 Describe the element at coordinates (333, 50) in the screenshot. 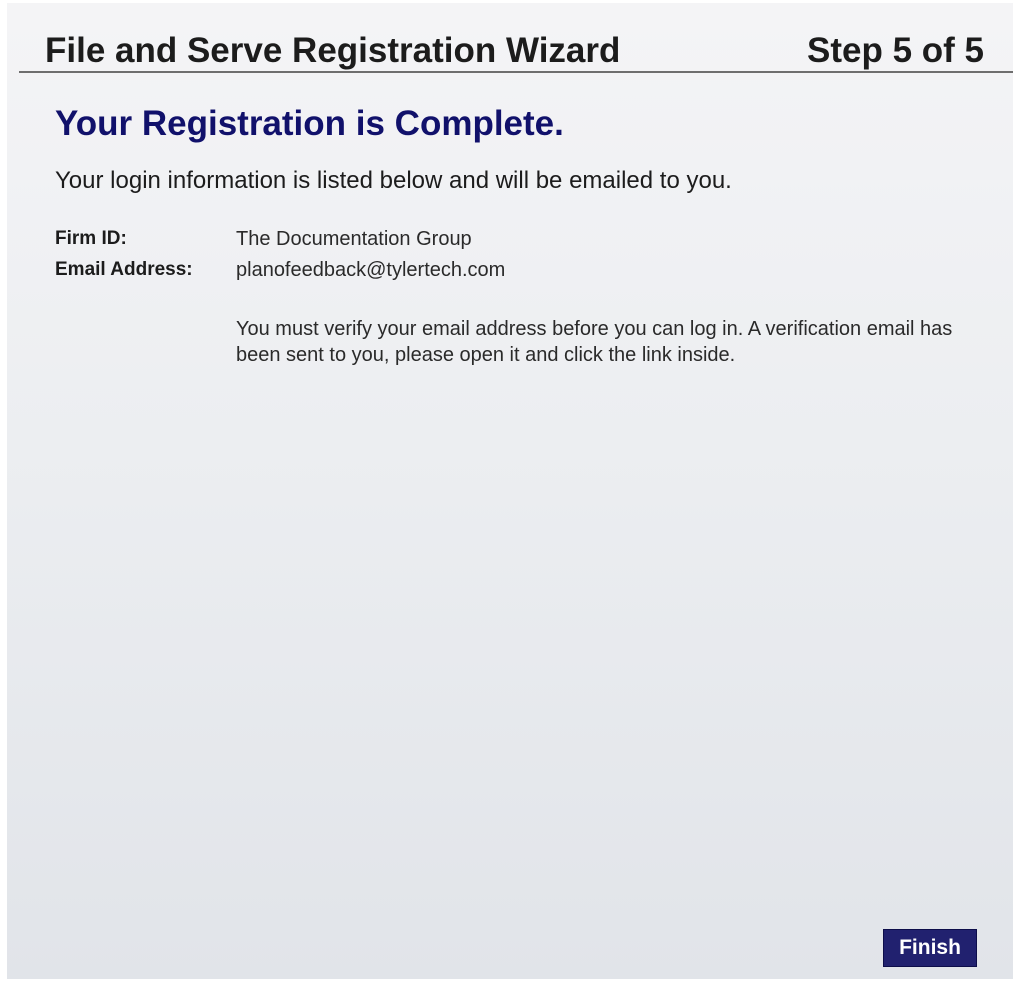

I see `wizard-title: File and Serve Registration Wizard` at that location.